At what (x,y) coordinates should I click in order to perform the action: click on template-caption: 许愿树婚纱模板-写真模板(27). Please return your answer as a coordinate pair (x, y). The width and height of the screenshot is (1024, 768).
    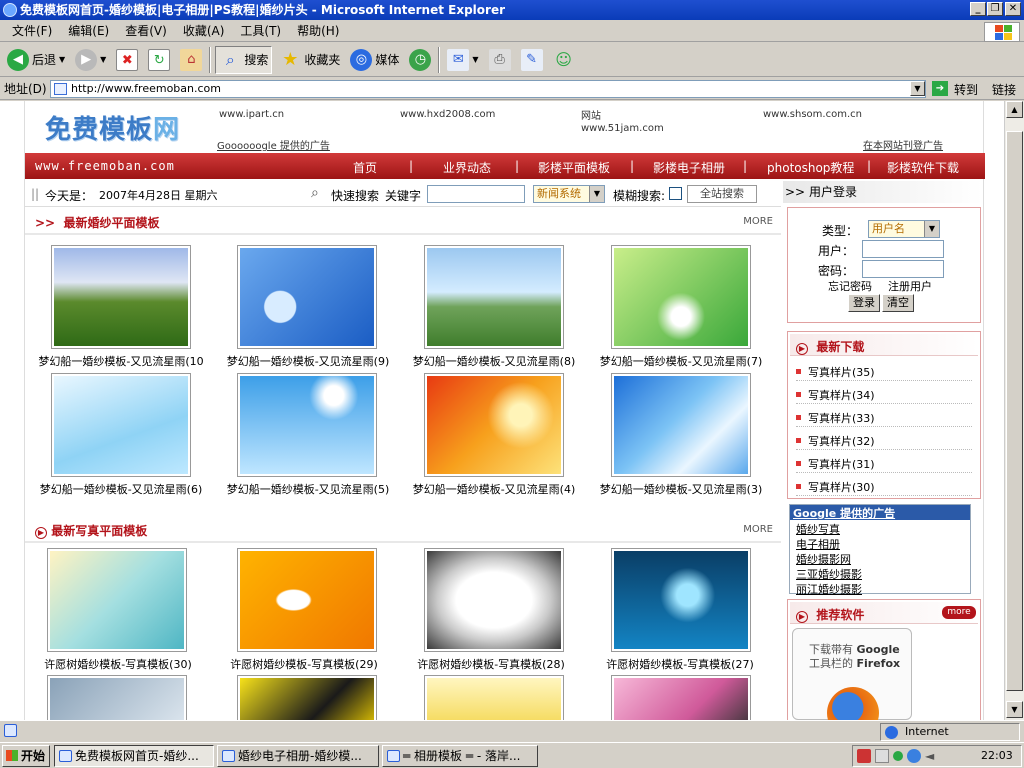
    Looking at the image, I should click on (680, 664).